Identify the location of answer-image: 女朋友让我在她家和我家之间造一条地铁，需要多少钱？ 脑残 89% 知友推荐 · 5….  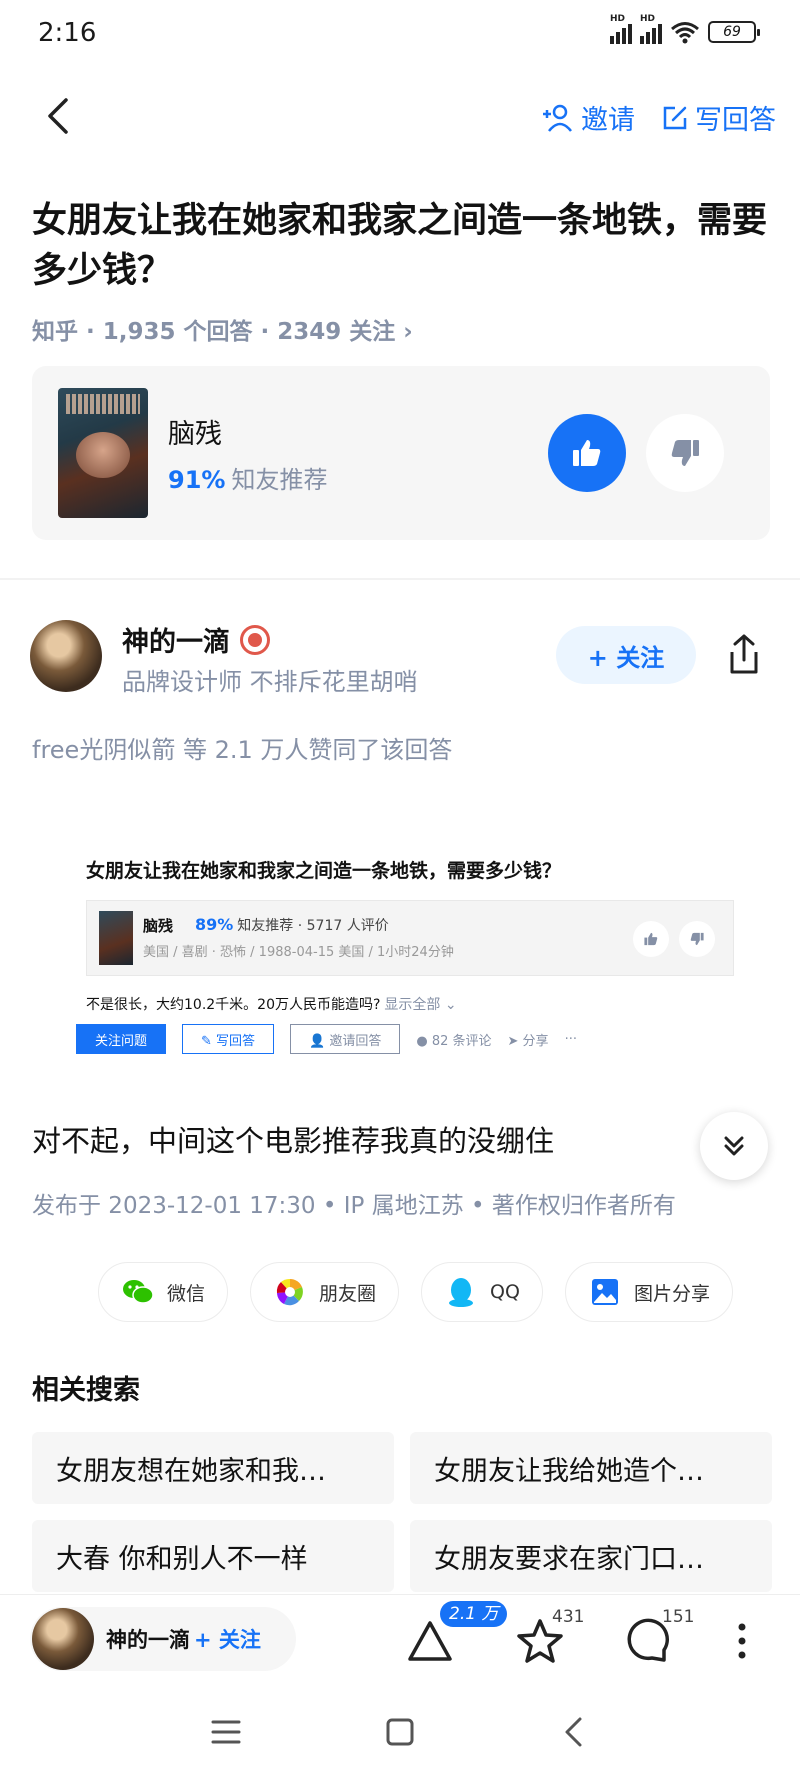
(406, 957).